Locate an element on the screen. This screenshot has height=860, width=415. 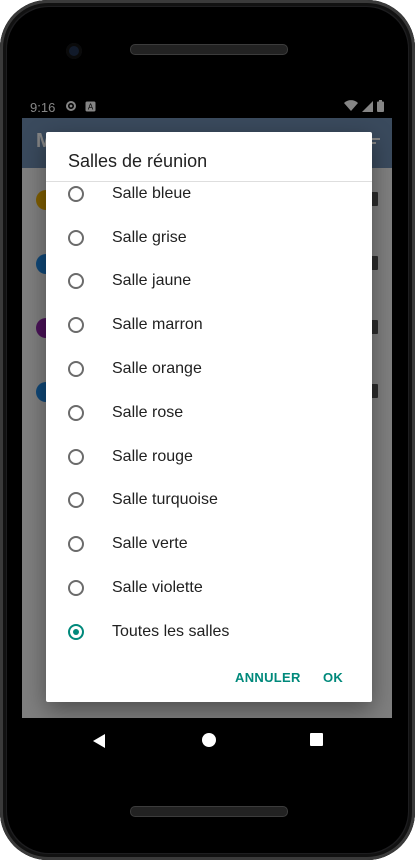
cancel-button: ANNULER is located at coordinates (268, 677).